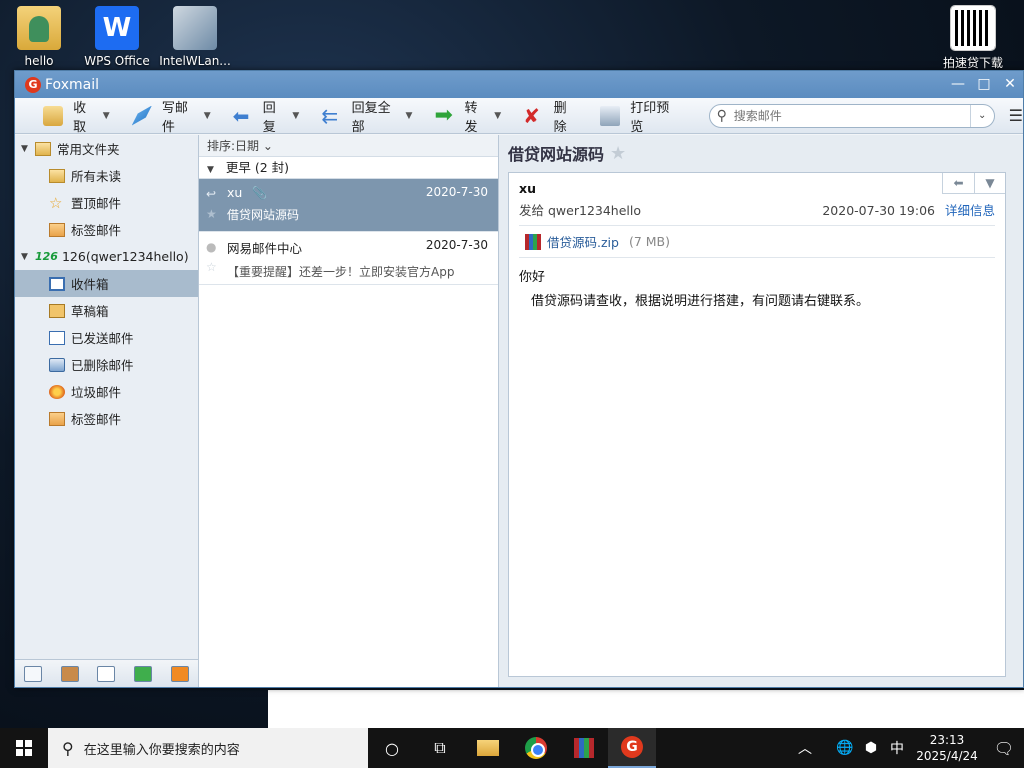 This screenshot has height=768, width=1024. I want to click on attachment-row: 借贷源码.zip (7 MB), so click(757, 242).